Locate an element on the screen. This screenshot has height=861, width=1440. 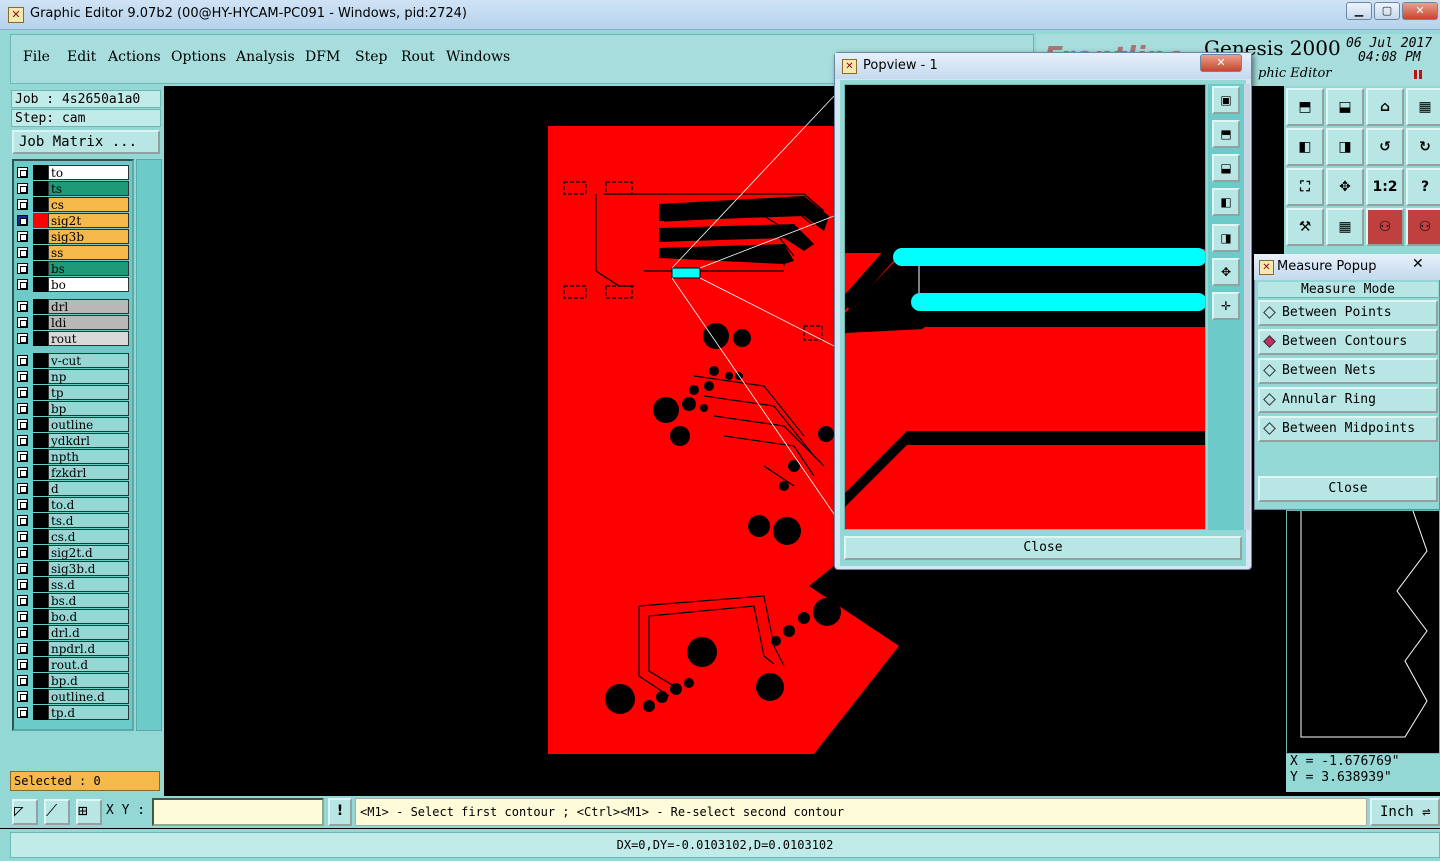
help-button: ? is located at coordinates (1423, 187).